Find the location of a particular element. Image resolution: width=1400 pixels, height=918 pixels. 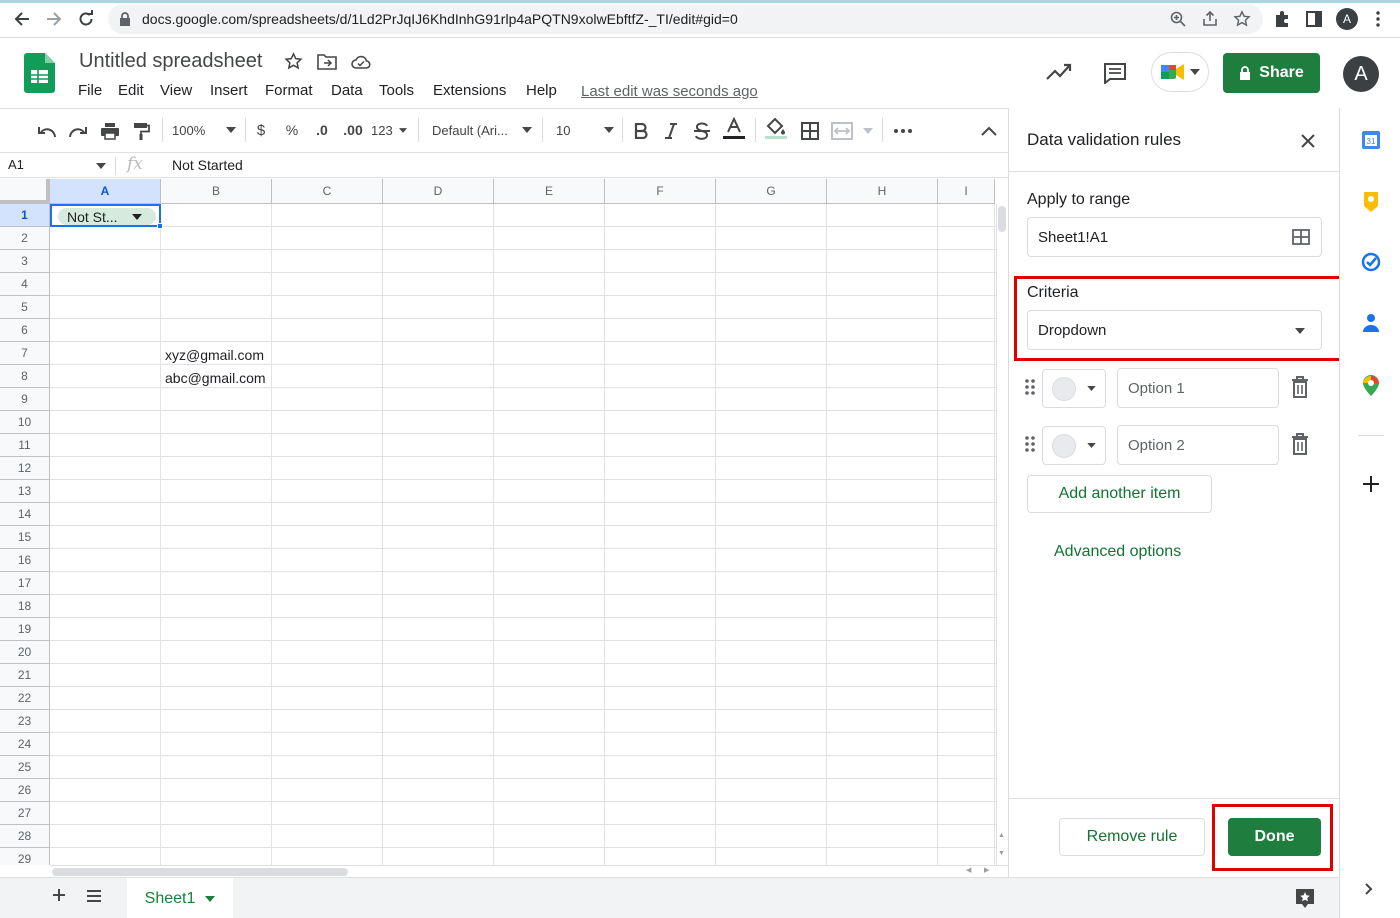

move-folder-icon is located at coordinates (327, 61).